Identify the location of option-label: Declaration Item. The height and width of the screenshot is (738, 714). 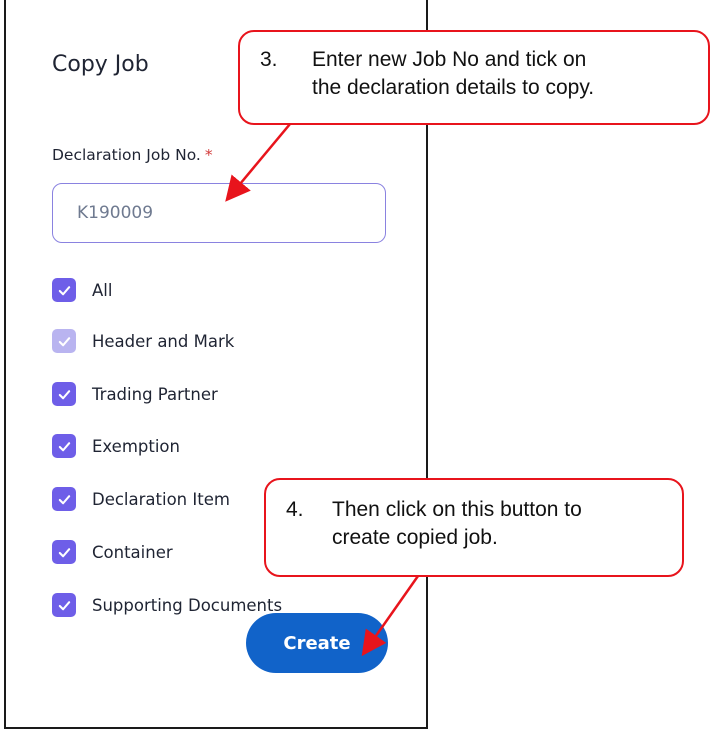
(161, 499).